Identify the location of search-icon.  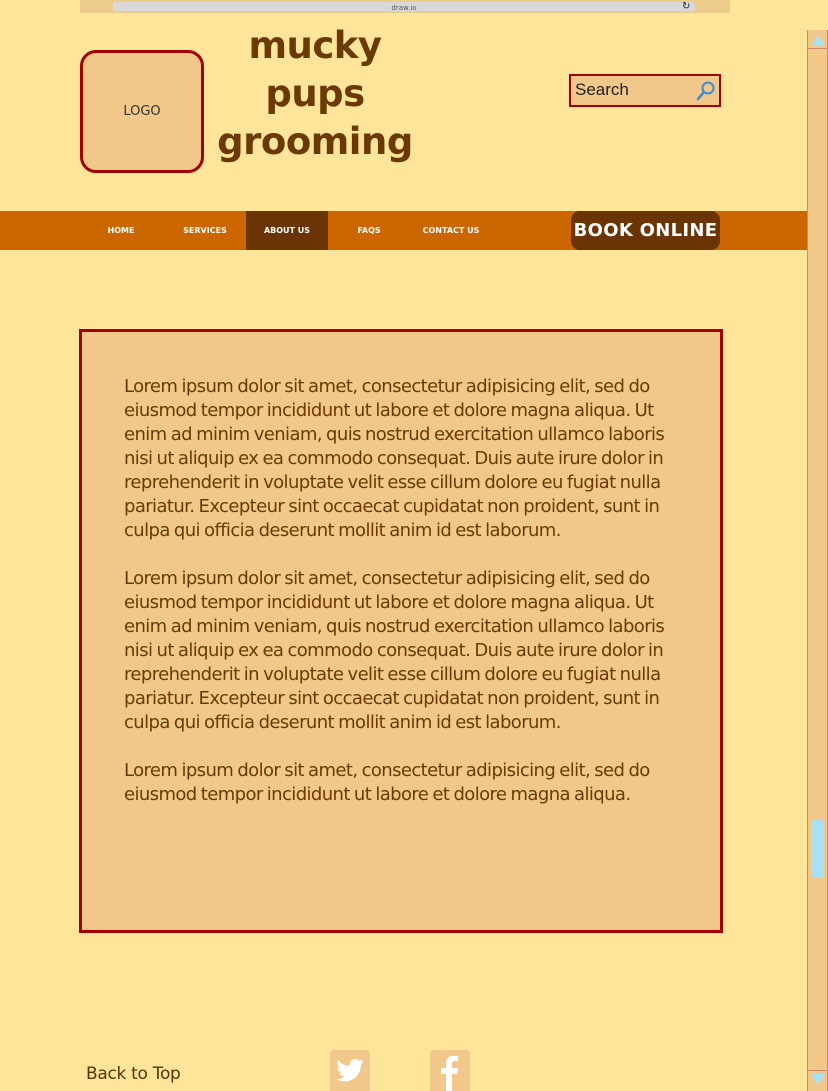
(706, 91).